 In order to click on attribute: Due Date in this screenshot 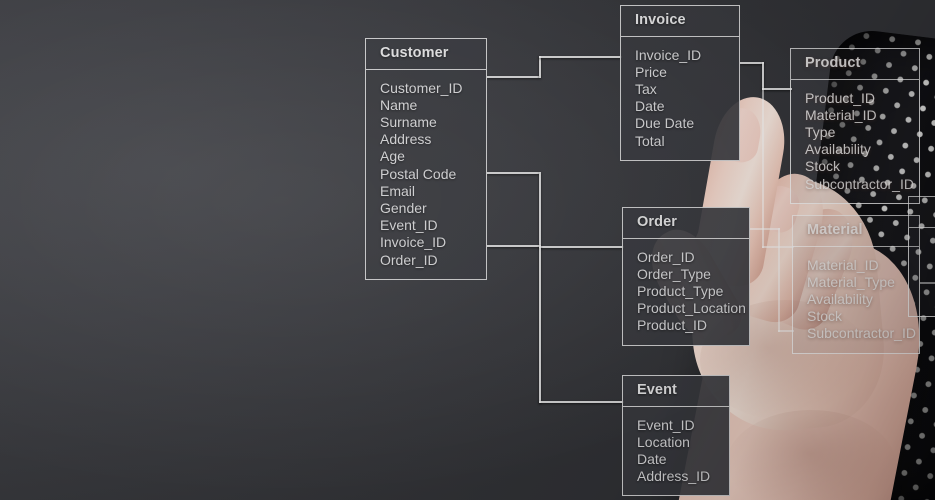, I will do `click(665, 123)`.